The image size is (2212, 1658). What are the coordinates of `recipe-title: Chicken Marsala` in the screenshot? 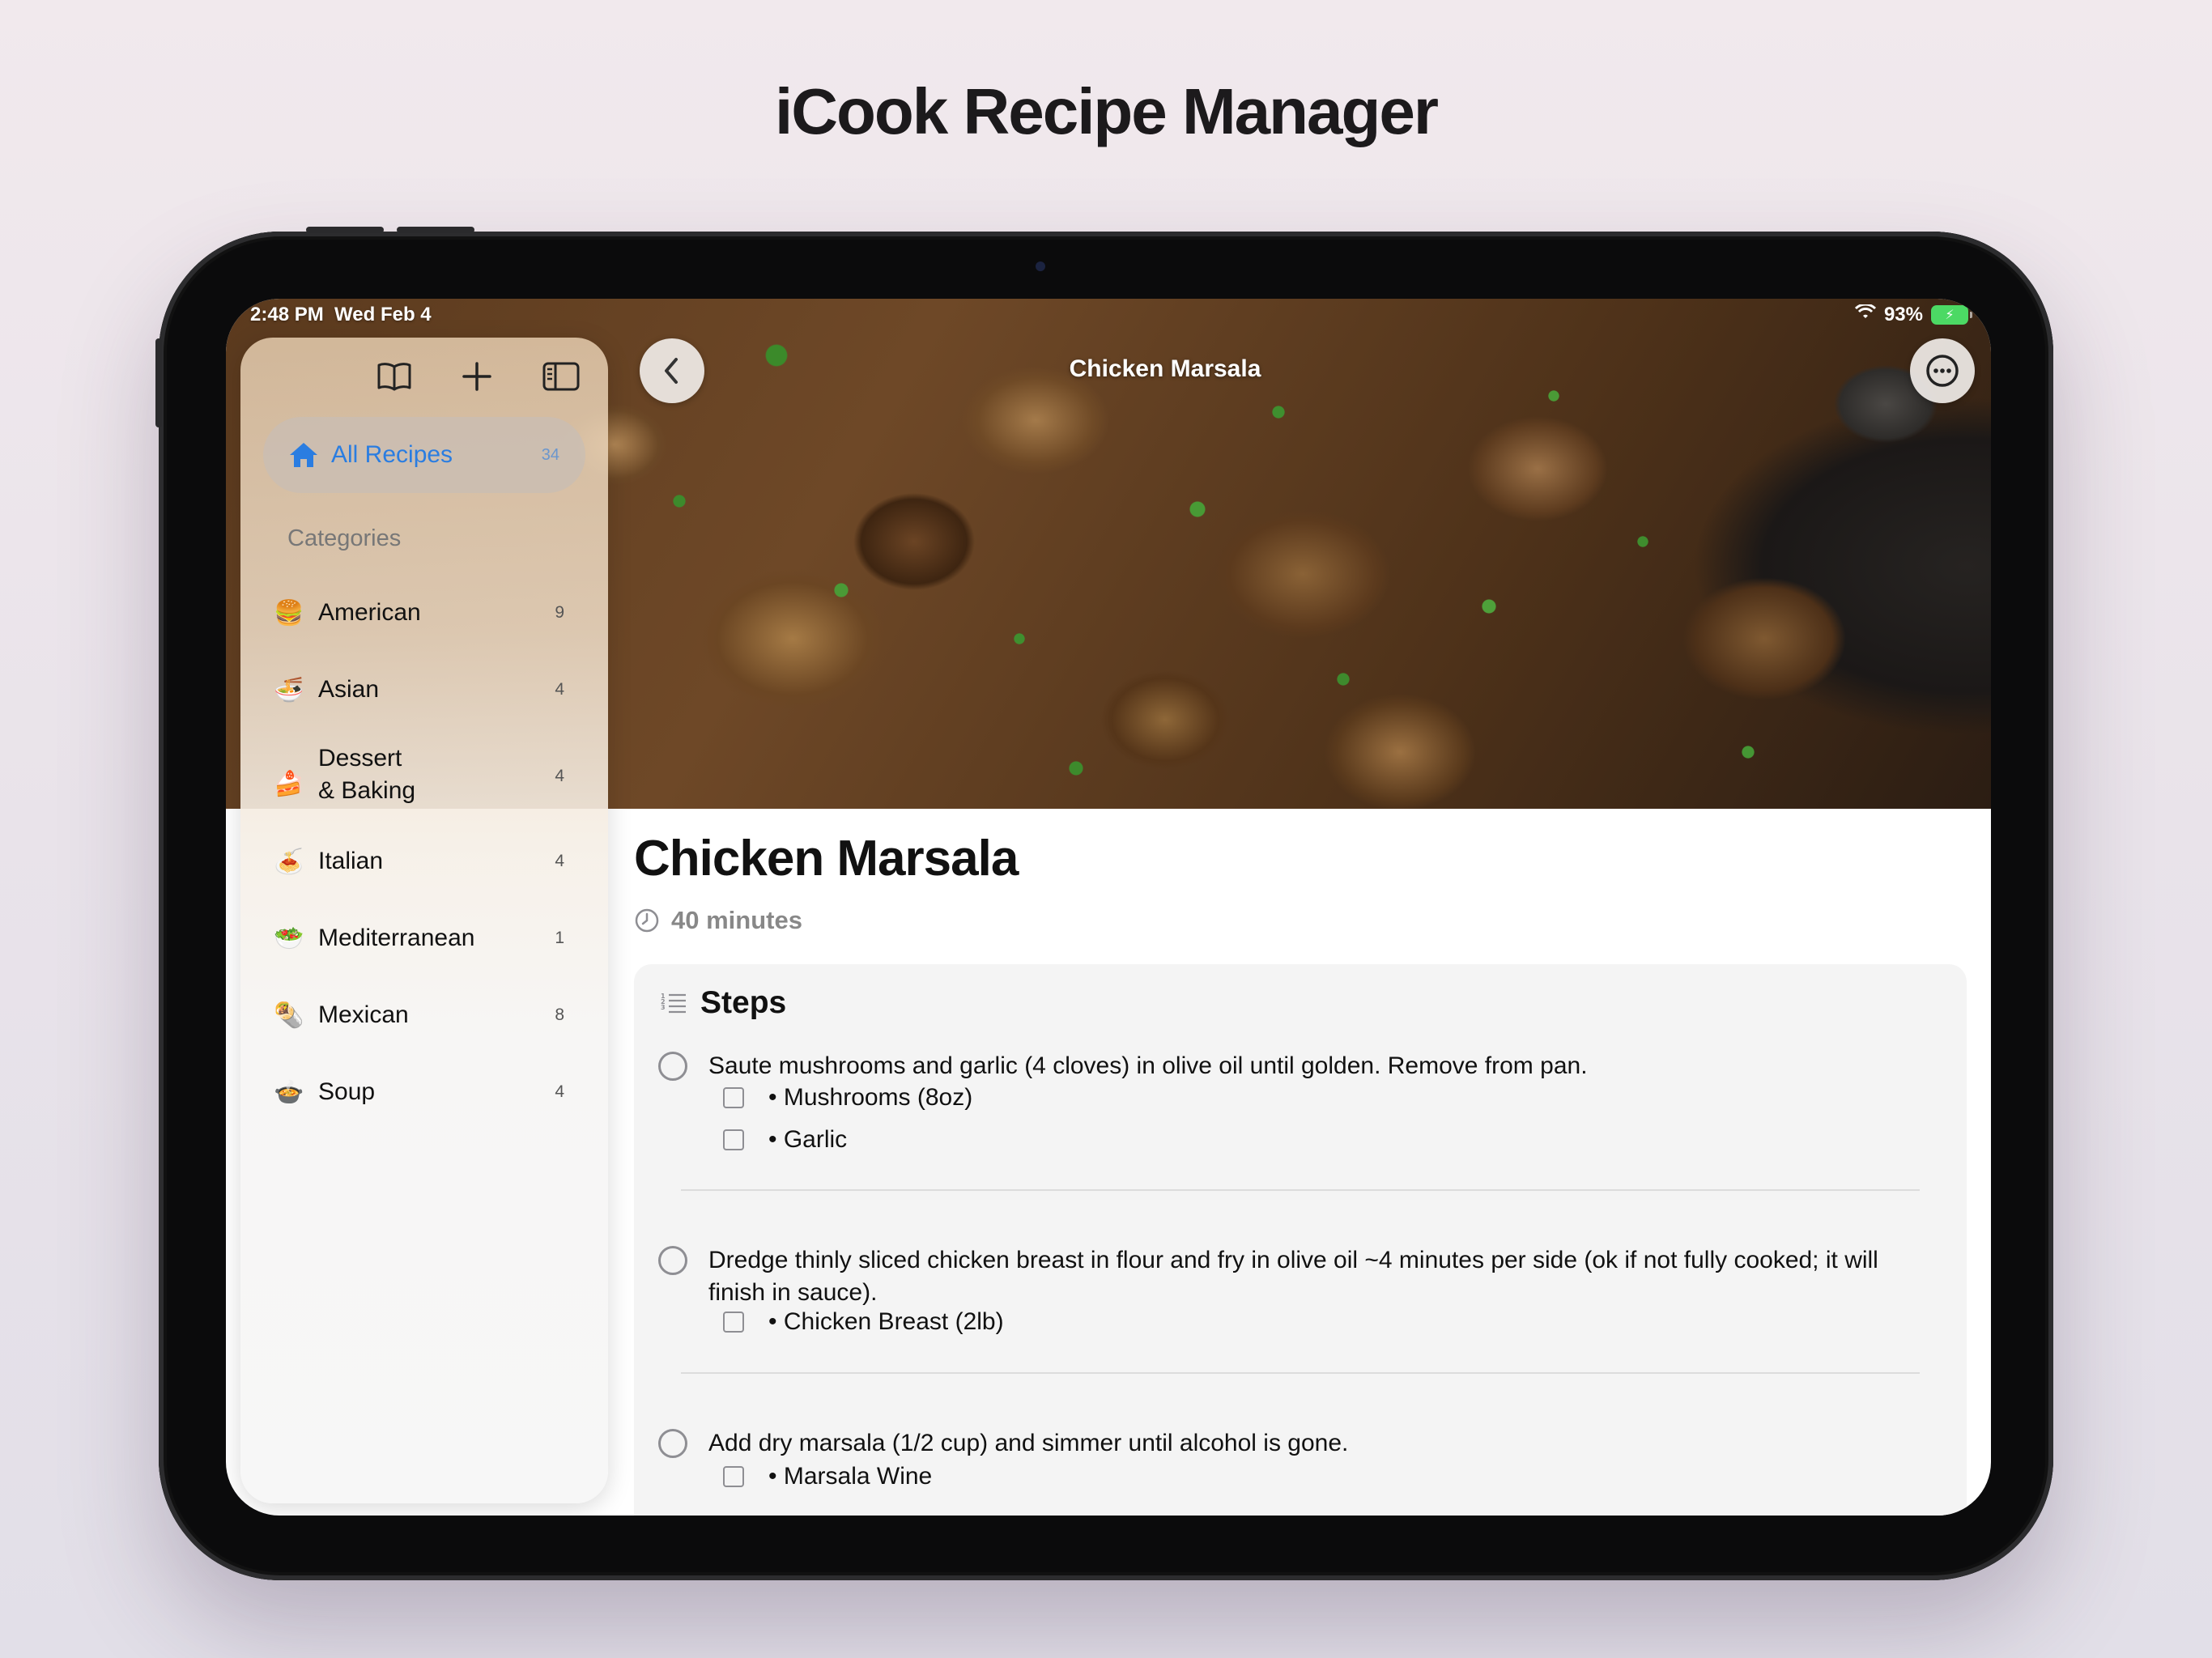 It's located at (827, 858).